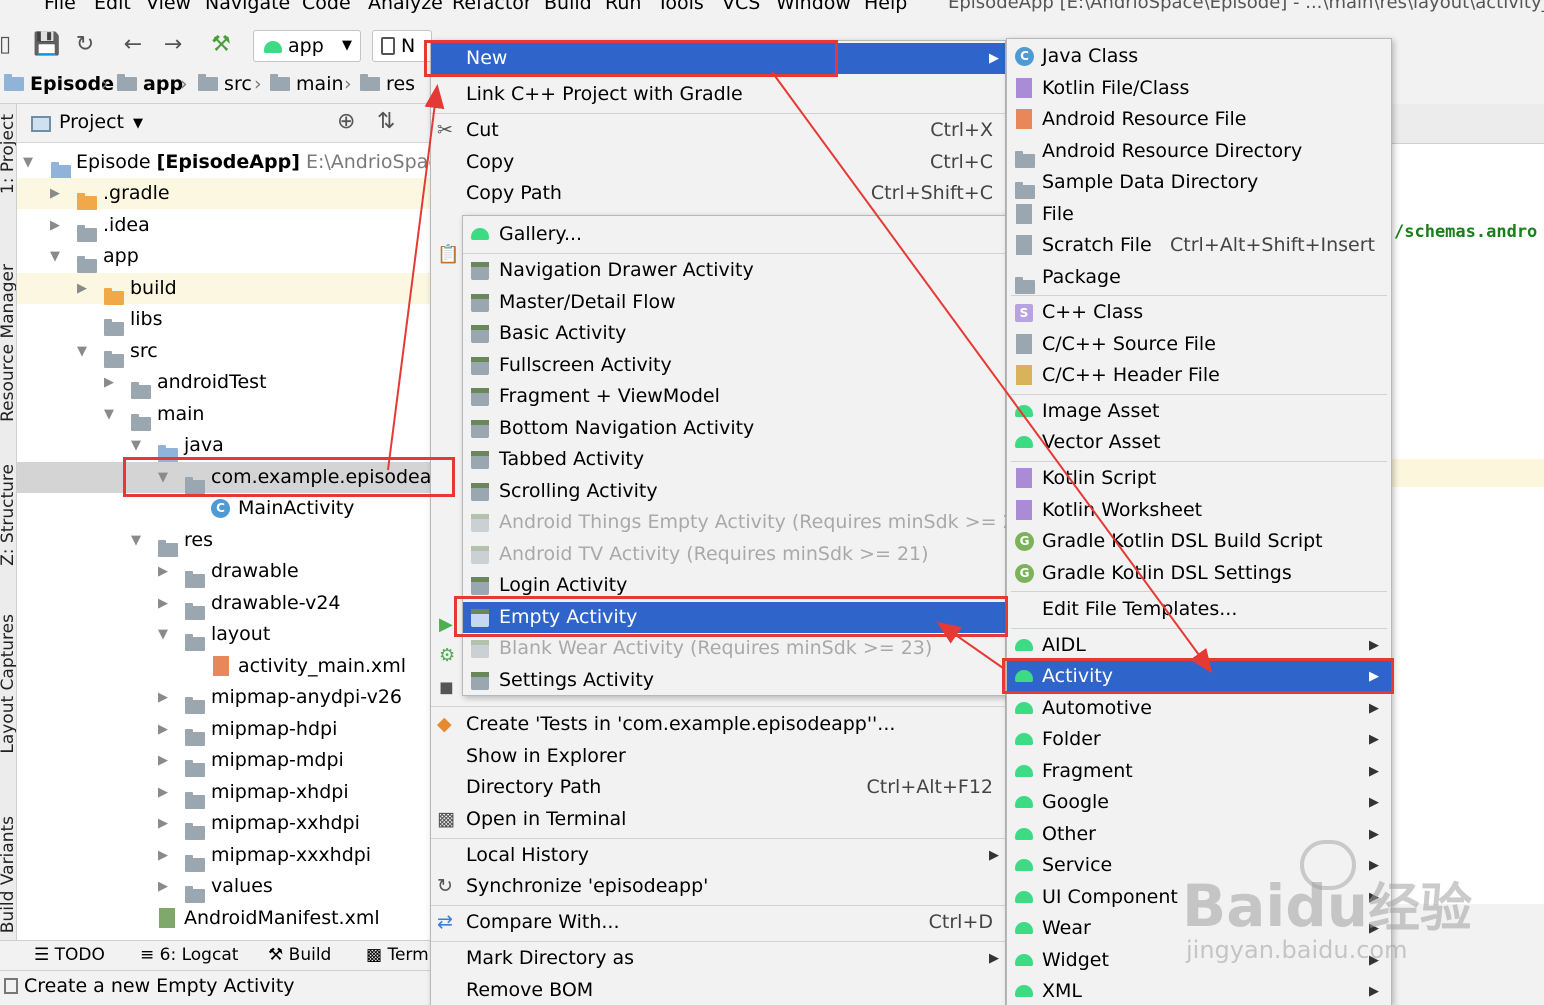  What do you see at coordinates (416, 277) in the screenshot?
I see `arrow-package-to-new` at bounding box center [416, 277].